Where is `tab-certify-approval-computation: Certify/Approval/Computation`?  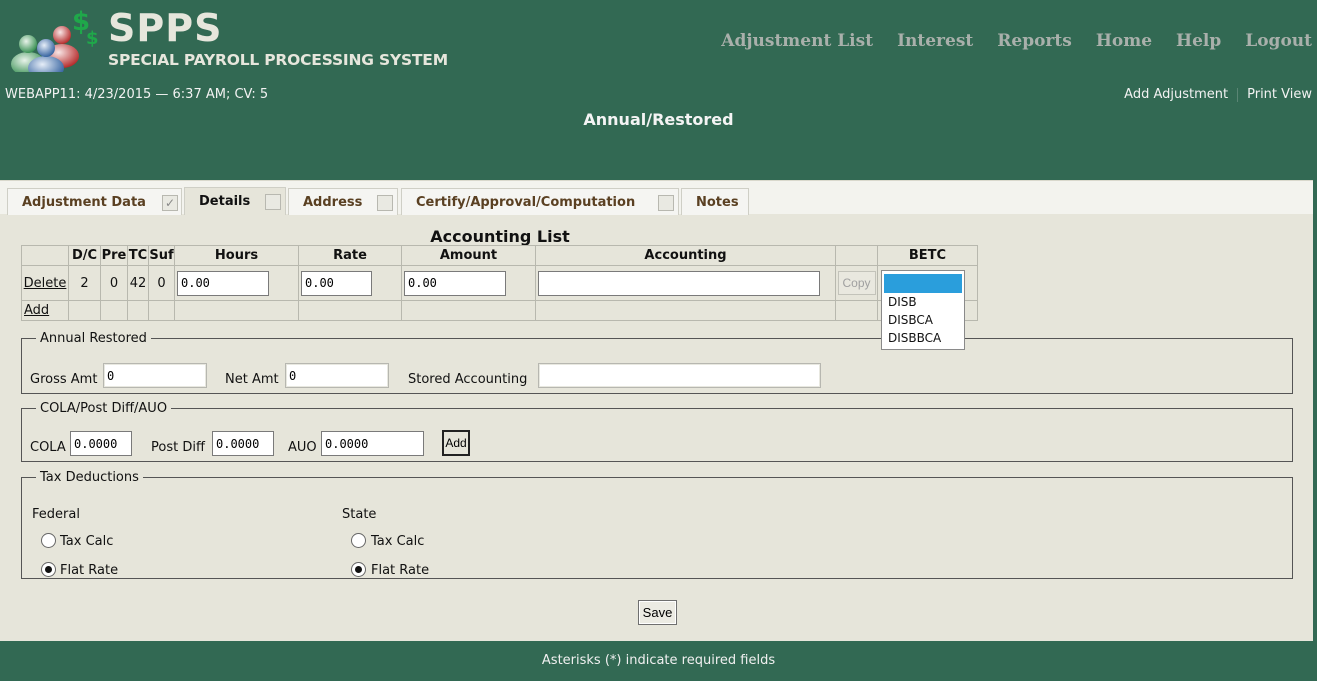
tab-certify-approval-computation: Certify/Approval/Computation is located at coordinates (540, 201).